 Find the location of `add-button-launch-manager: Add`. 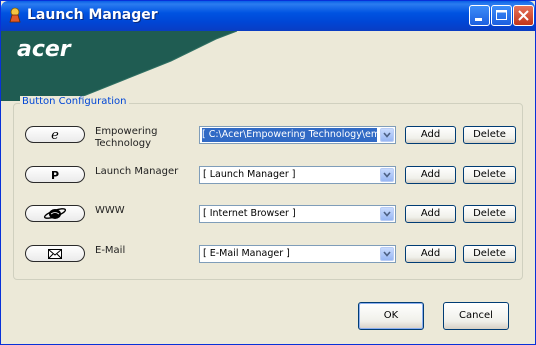

add-button-launch-manager: Add is located at coordinates (430, 175).